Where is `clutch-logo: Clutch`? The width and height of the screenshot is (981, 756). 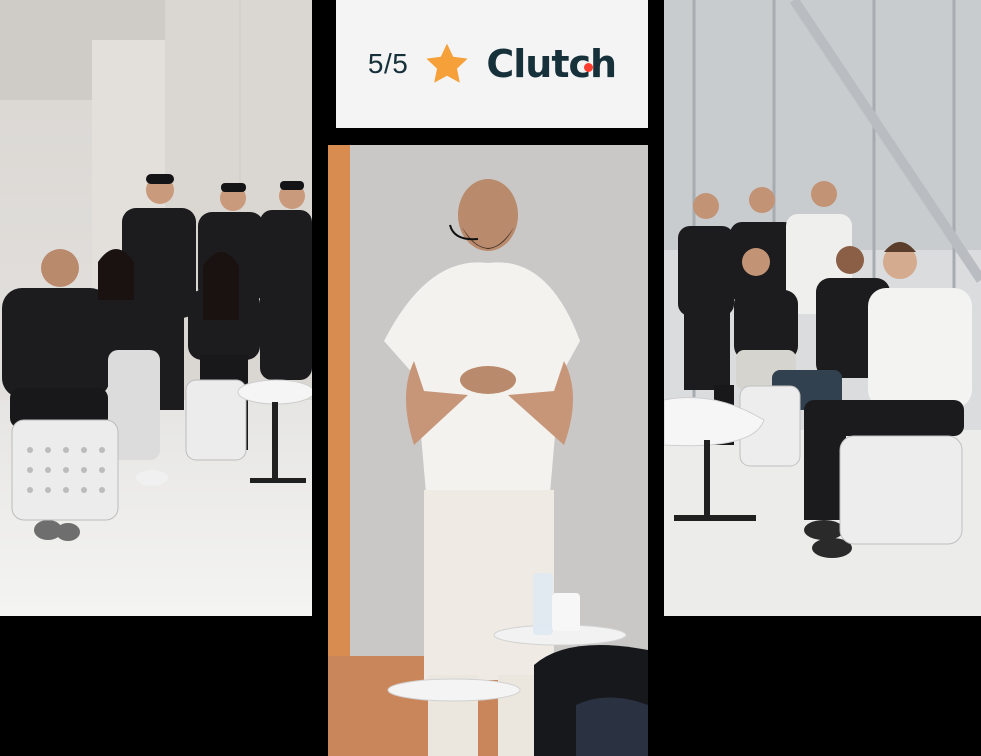
clutch-logo: Clutch is located at coordinates (551, 64).